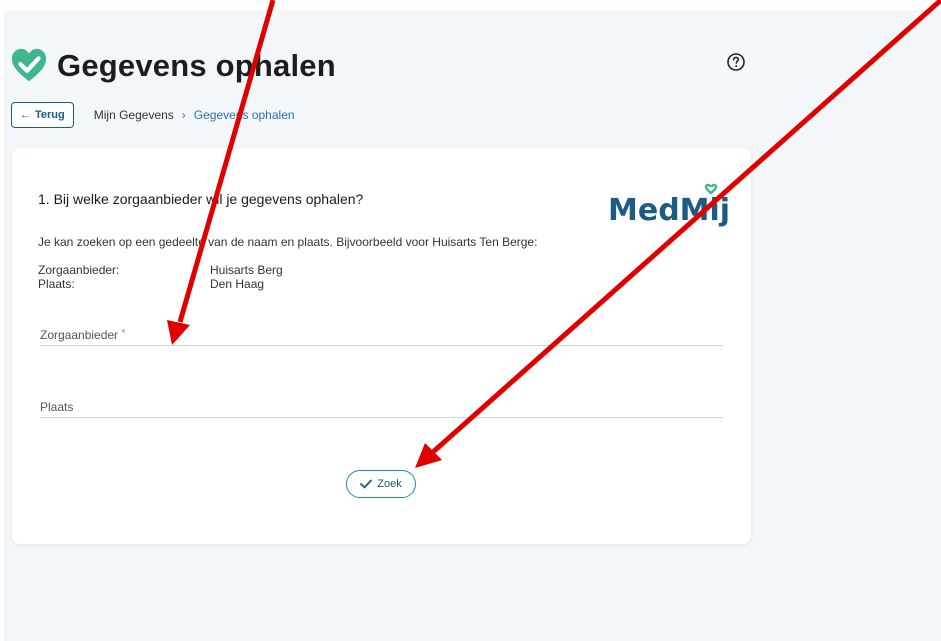 The height and width of the screenshot is (641, 941). Describe the element at coordinates (668, 210) in the screenshot. I see `svg-text: MedMij` at that location.